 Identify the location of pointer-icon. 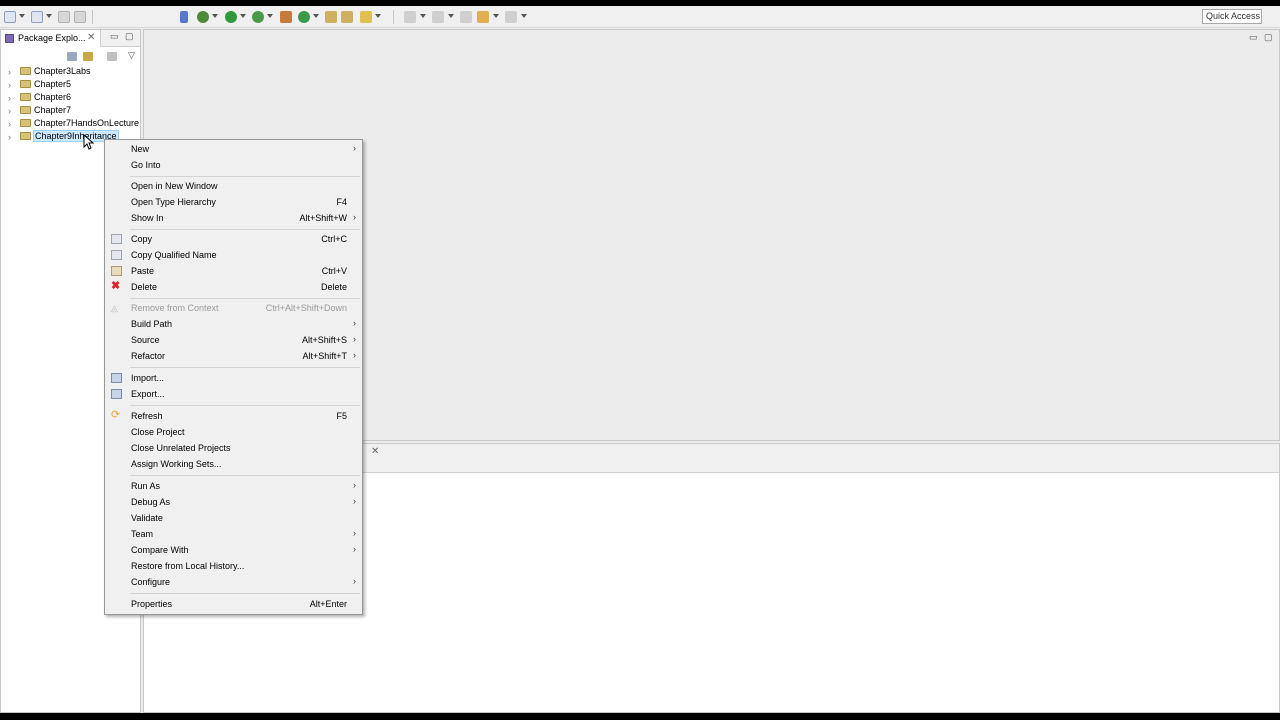
(184, 17).